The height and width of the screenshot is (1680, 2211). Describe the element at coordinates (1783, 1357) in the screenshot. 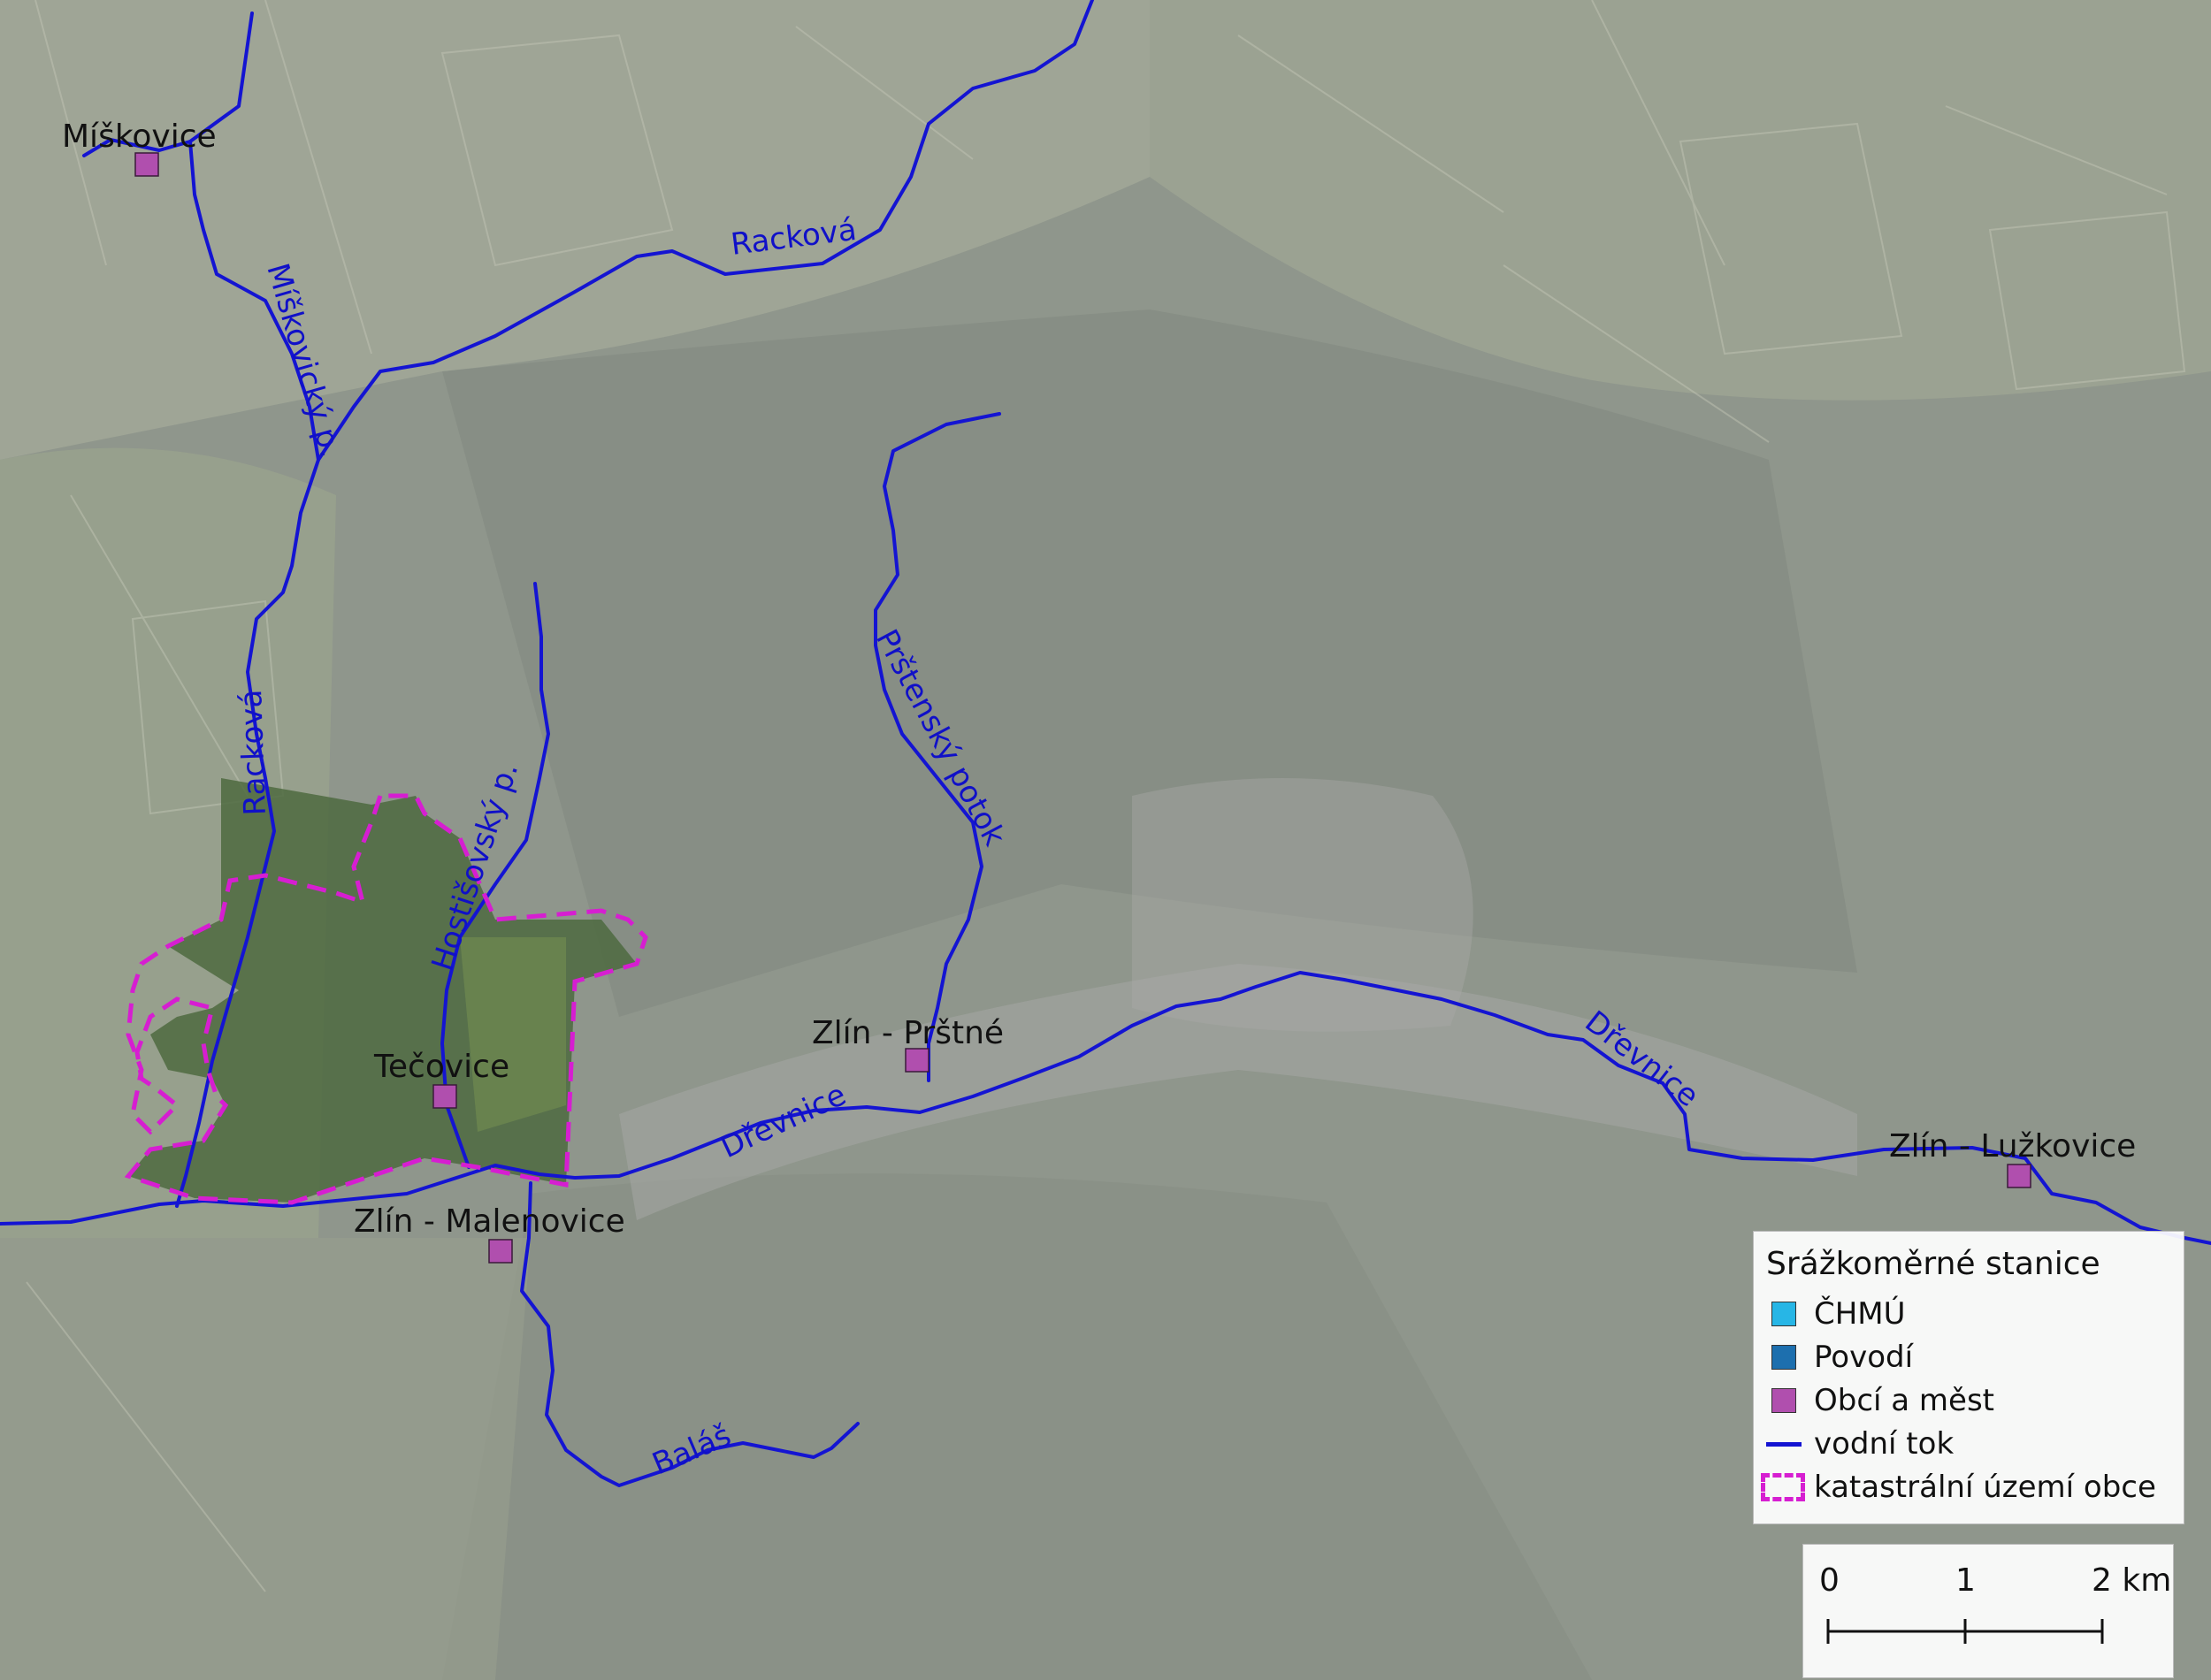

I see `povodi-square-icon` at that location.